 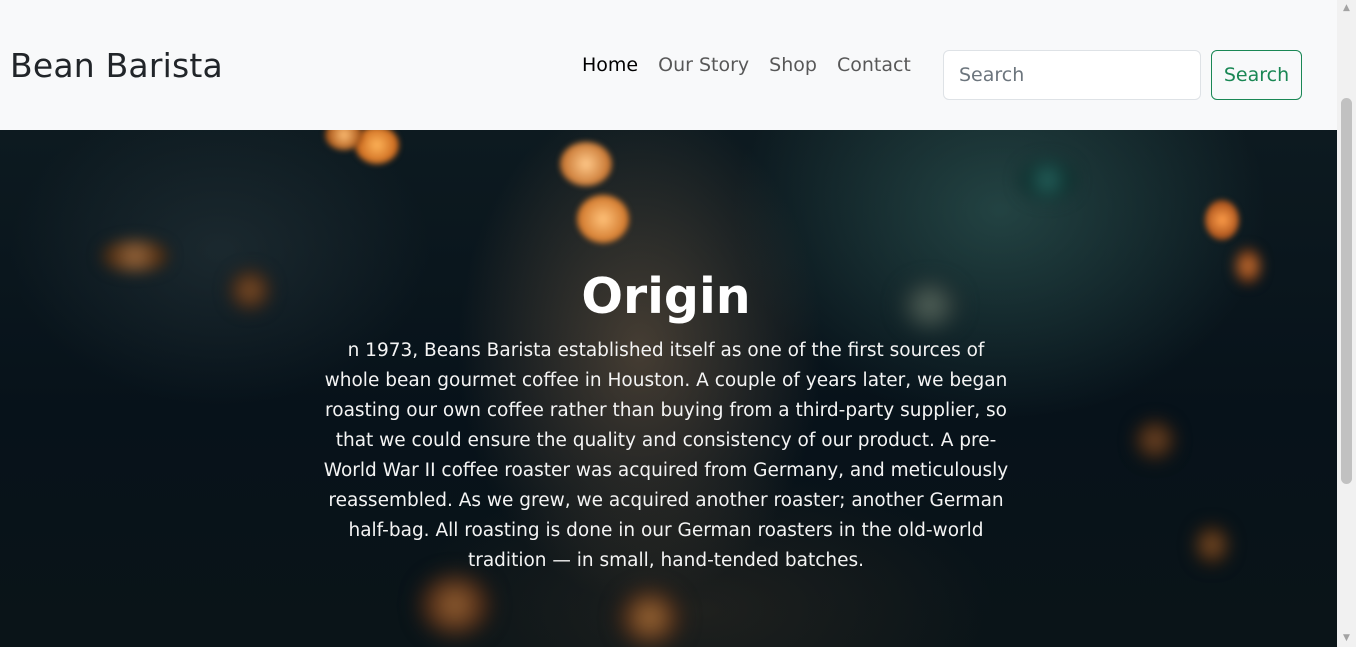 I want to click on nav-link-home: Home, so click(x=610, y=65).